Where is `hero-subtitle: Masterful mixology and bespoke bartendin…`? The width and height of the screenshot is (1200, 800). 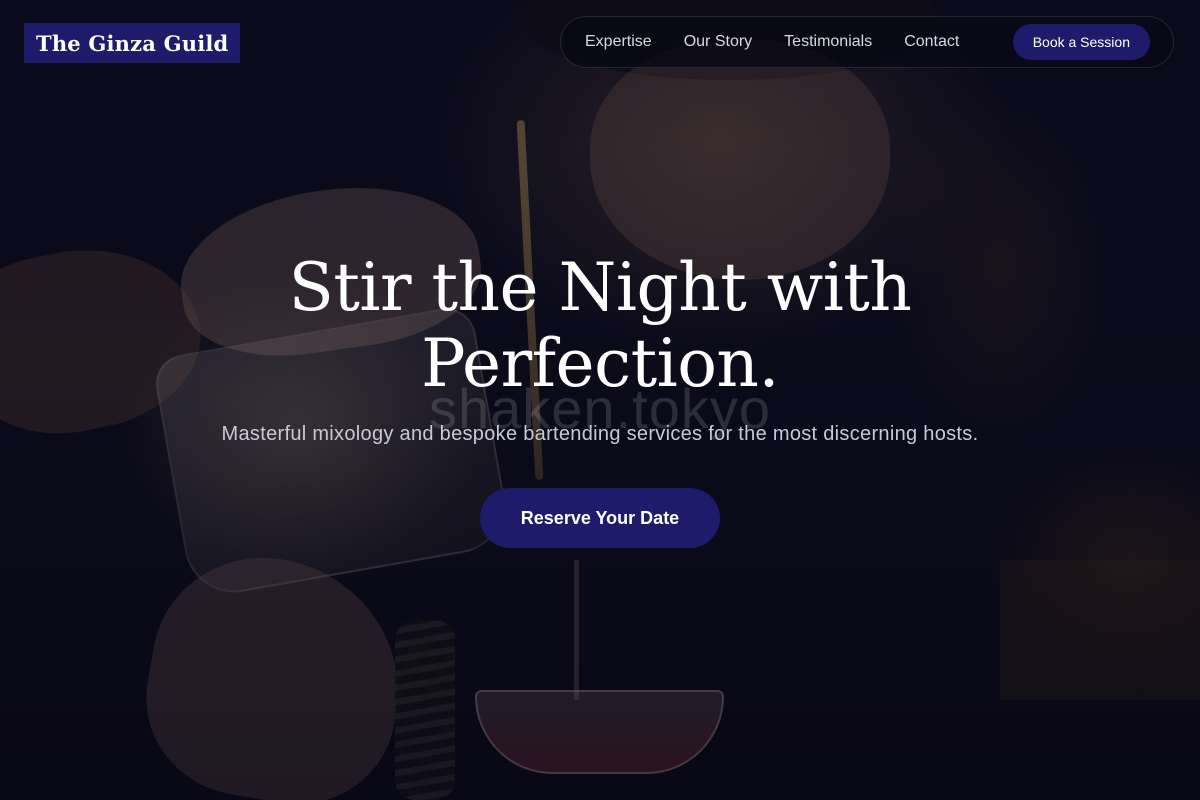 hero-subtitle: Masterful mixology and bespoke bartendin… is located at coordinates (600, 434).